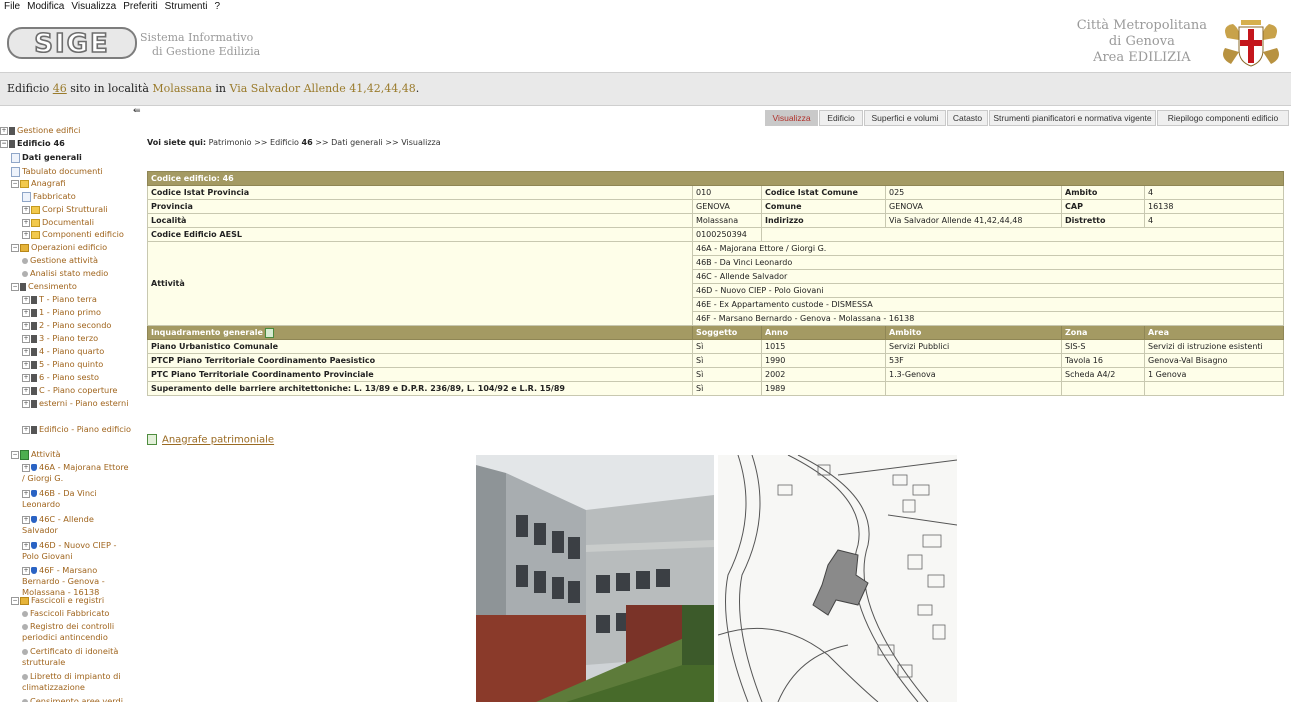 The image size is (1291, 702). Describe the element at coordinates (68, 338) in the screenshot. I see `tree-item-label: 3 - Piano terzo` at that location.